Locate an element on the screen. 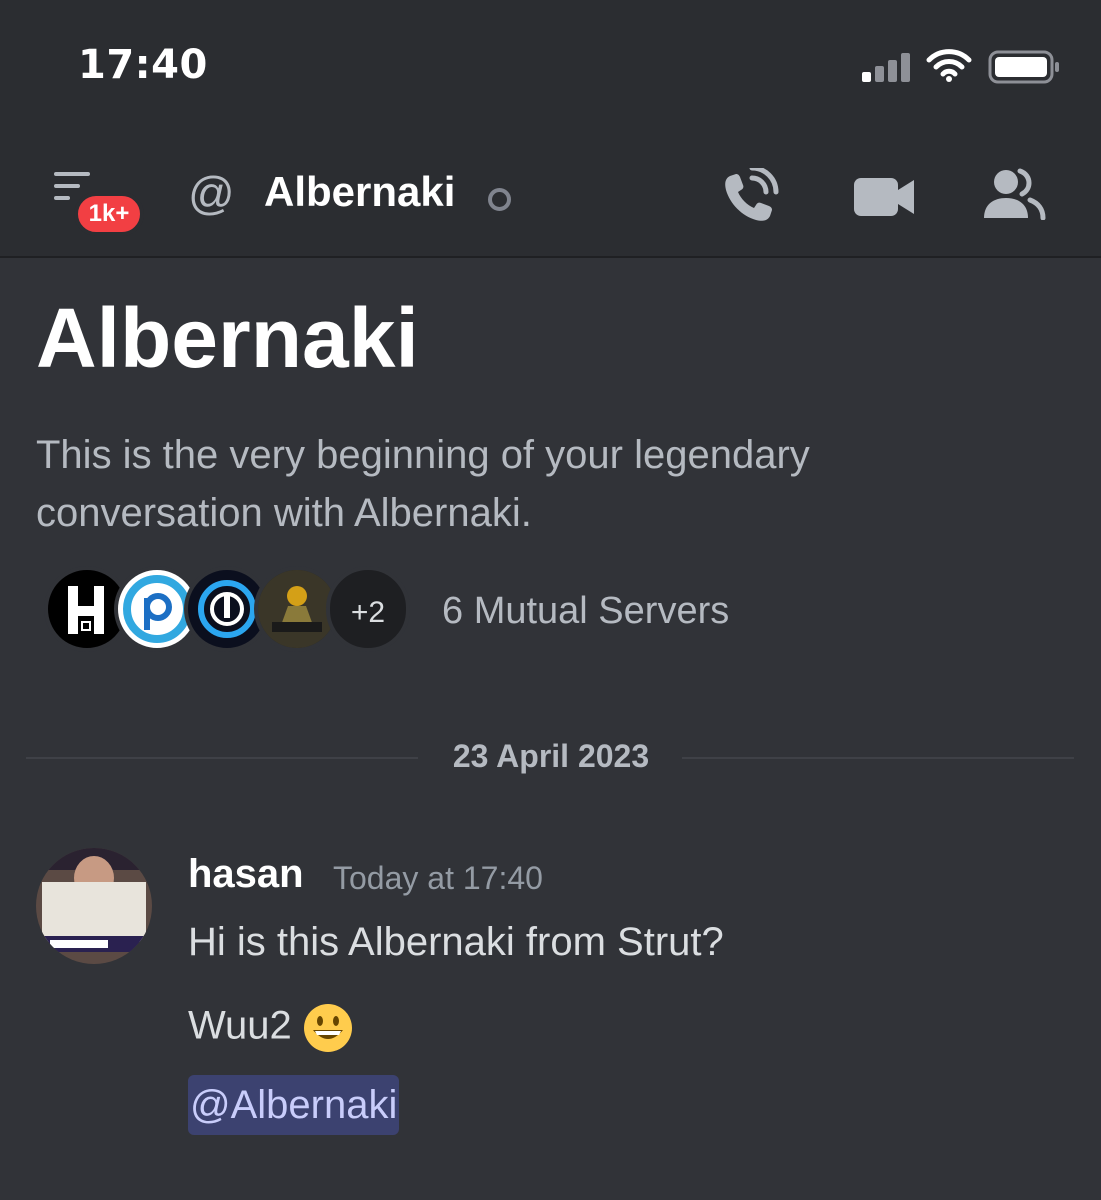 Image resolution: width=1101 pixels, height=1200 pixels. message-author: hasan is located at coordinates (246, 874).